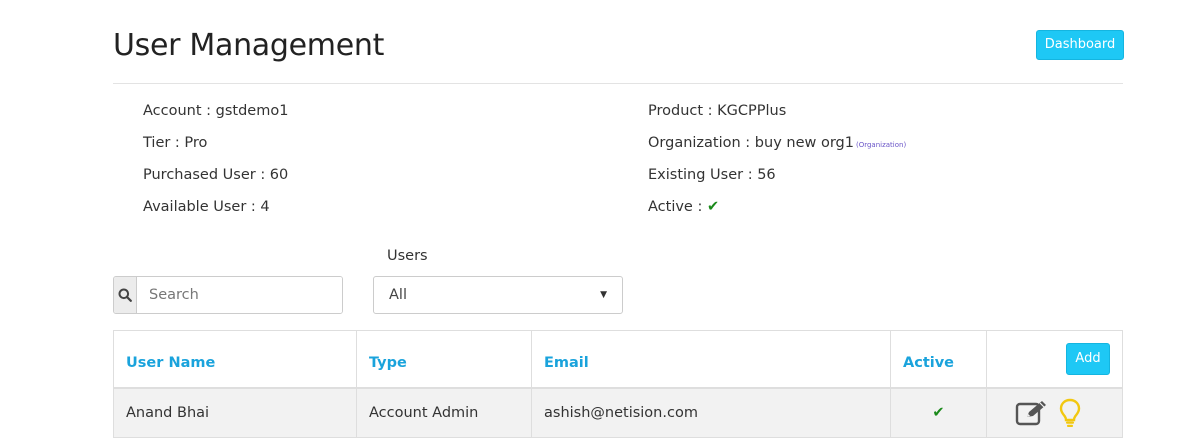  Describe the element at coordinates (235, 413) in the screenshot. I see `cell-user-name: Anand Bhai` at that location.